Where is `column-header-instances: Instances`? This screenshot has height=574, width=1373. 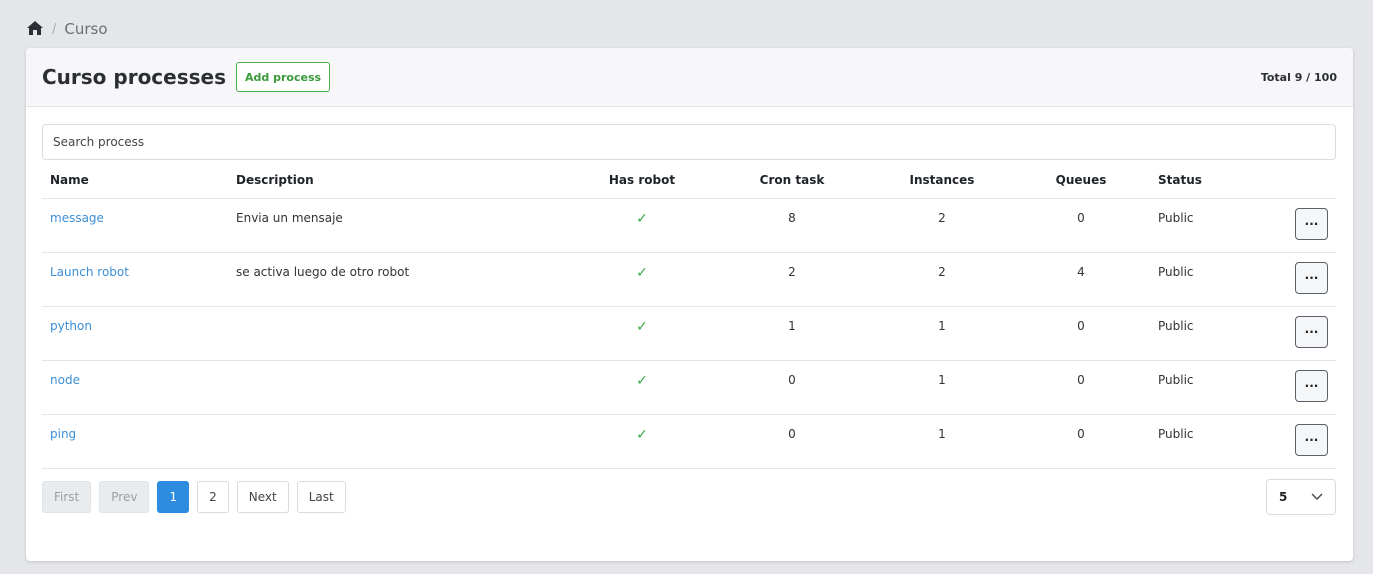
column-header-instances: Instances is located at coordinates (942, 180).